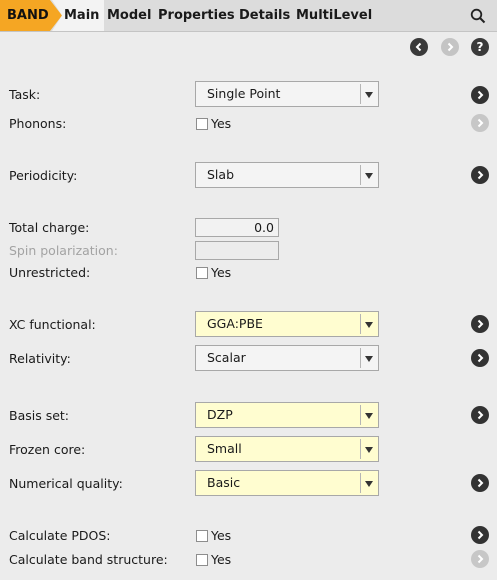  I want to click on calc-pdos-details-icon, so click(480, 535).